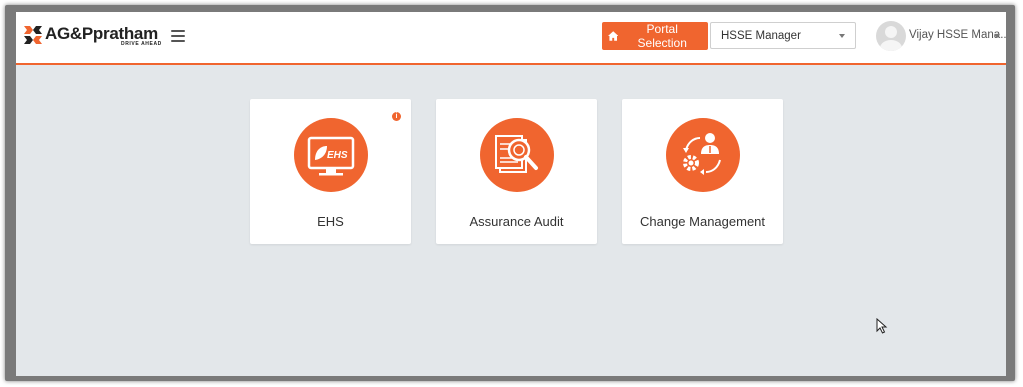  Describe the element at coordinates (396, 116) in the screenshot. I see `info-icon: i` at that location.